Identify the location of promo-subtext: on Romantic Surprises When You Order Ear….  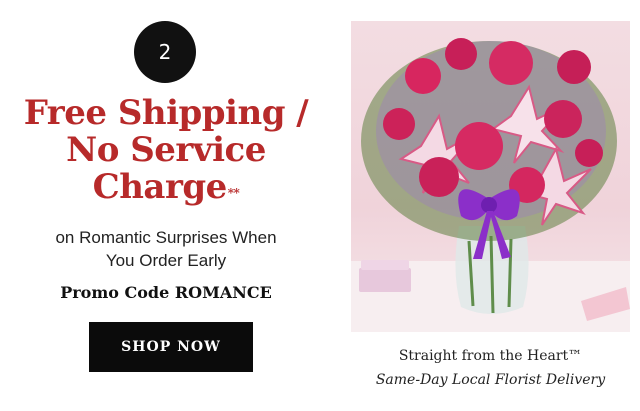
(166, 249).